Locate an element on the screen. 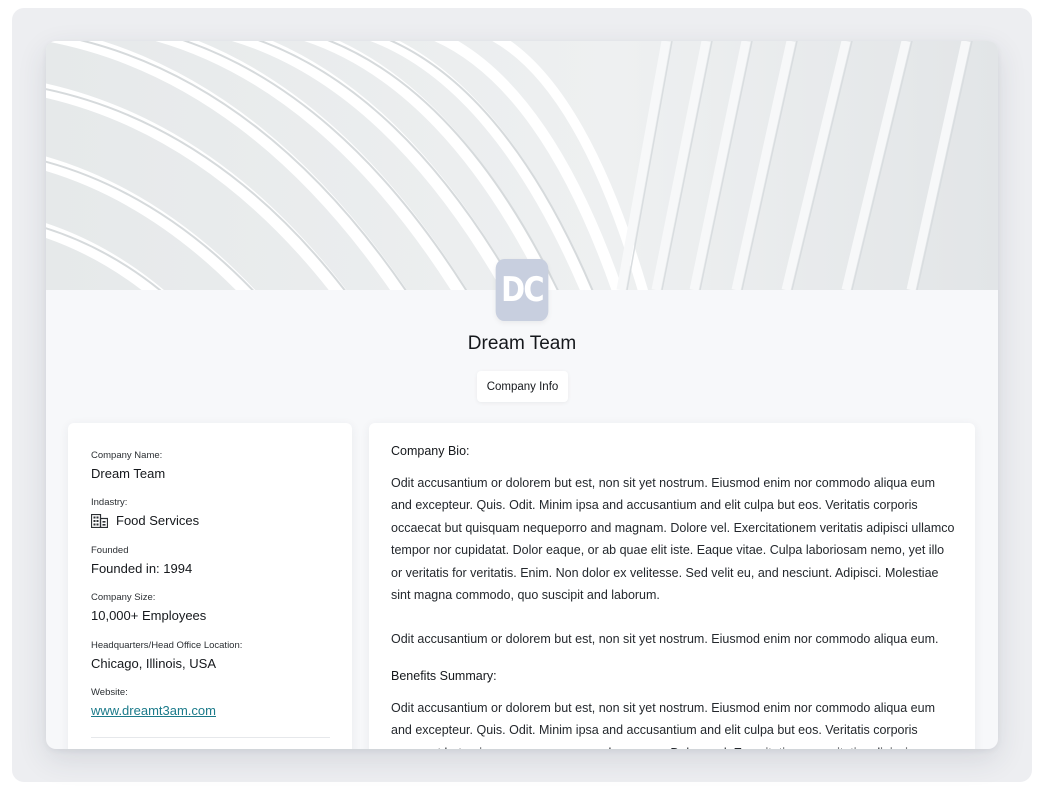 This screenshot has height=796, width=1046. company-size-label: Company Size: is located at coordinates (123, 597).